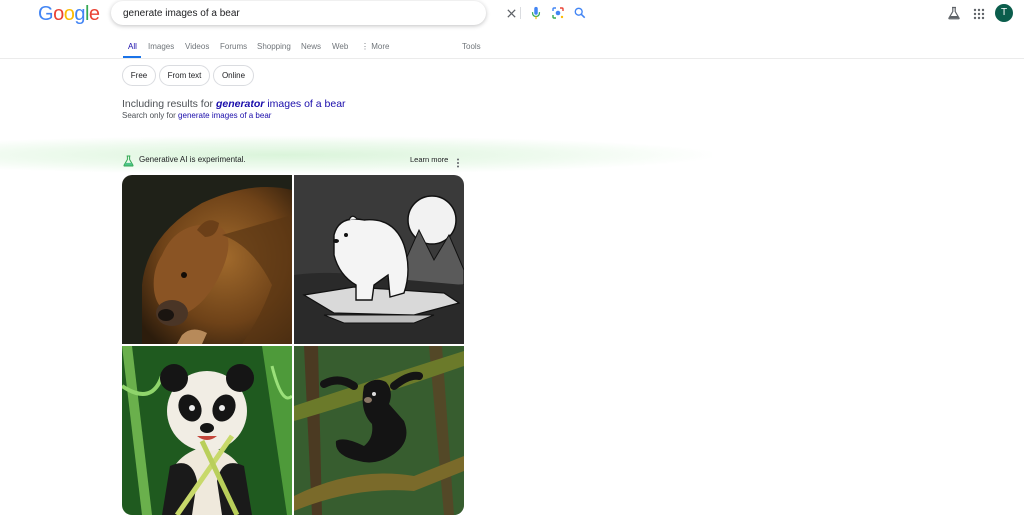  Describe the element at coordinates (233, 75) in the screenshot. I see `chip-online: Online` at that location.